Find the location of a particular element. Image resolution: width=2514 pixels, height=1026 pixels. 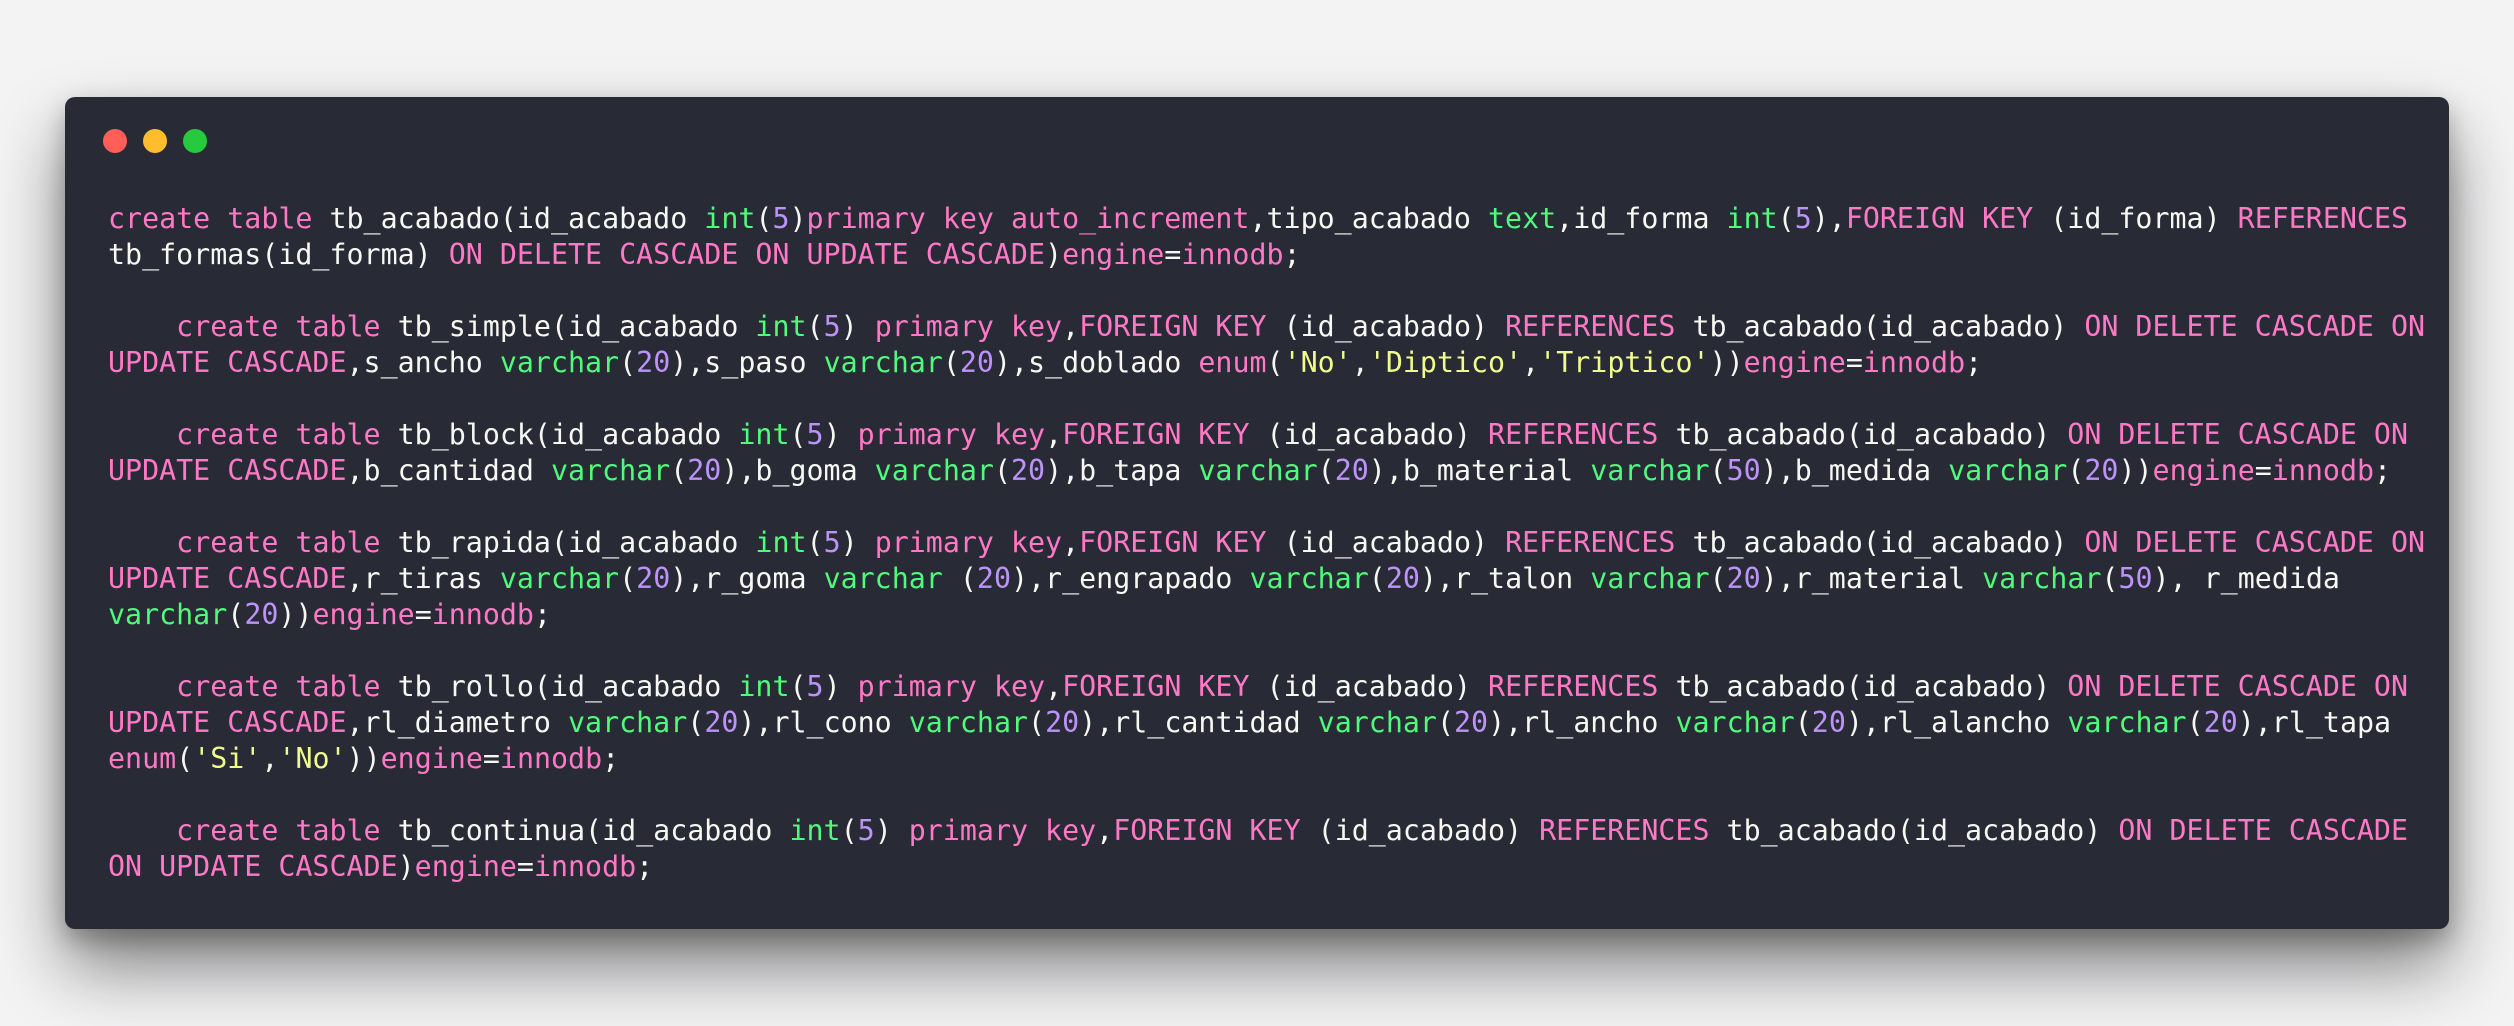

code-token: 'No' is located at coordinates (1317, 362).